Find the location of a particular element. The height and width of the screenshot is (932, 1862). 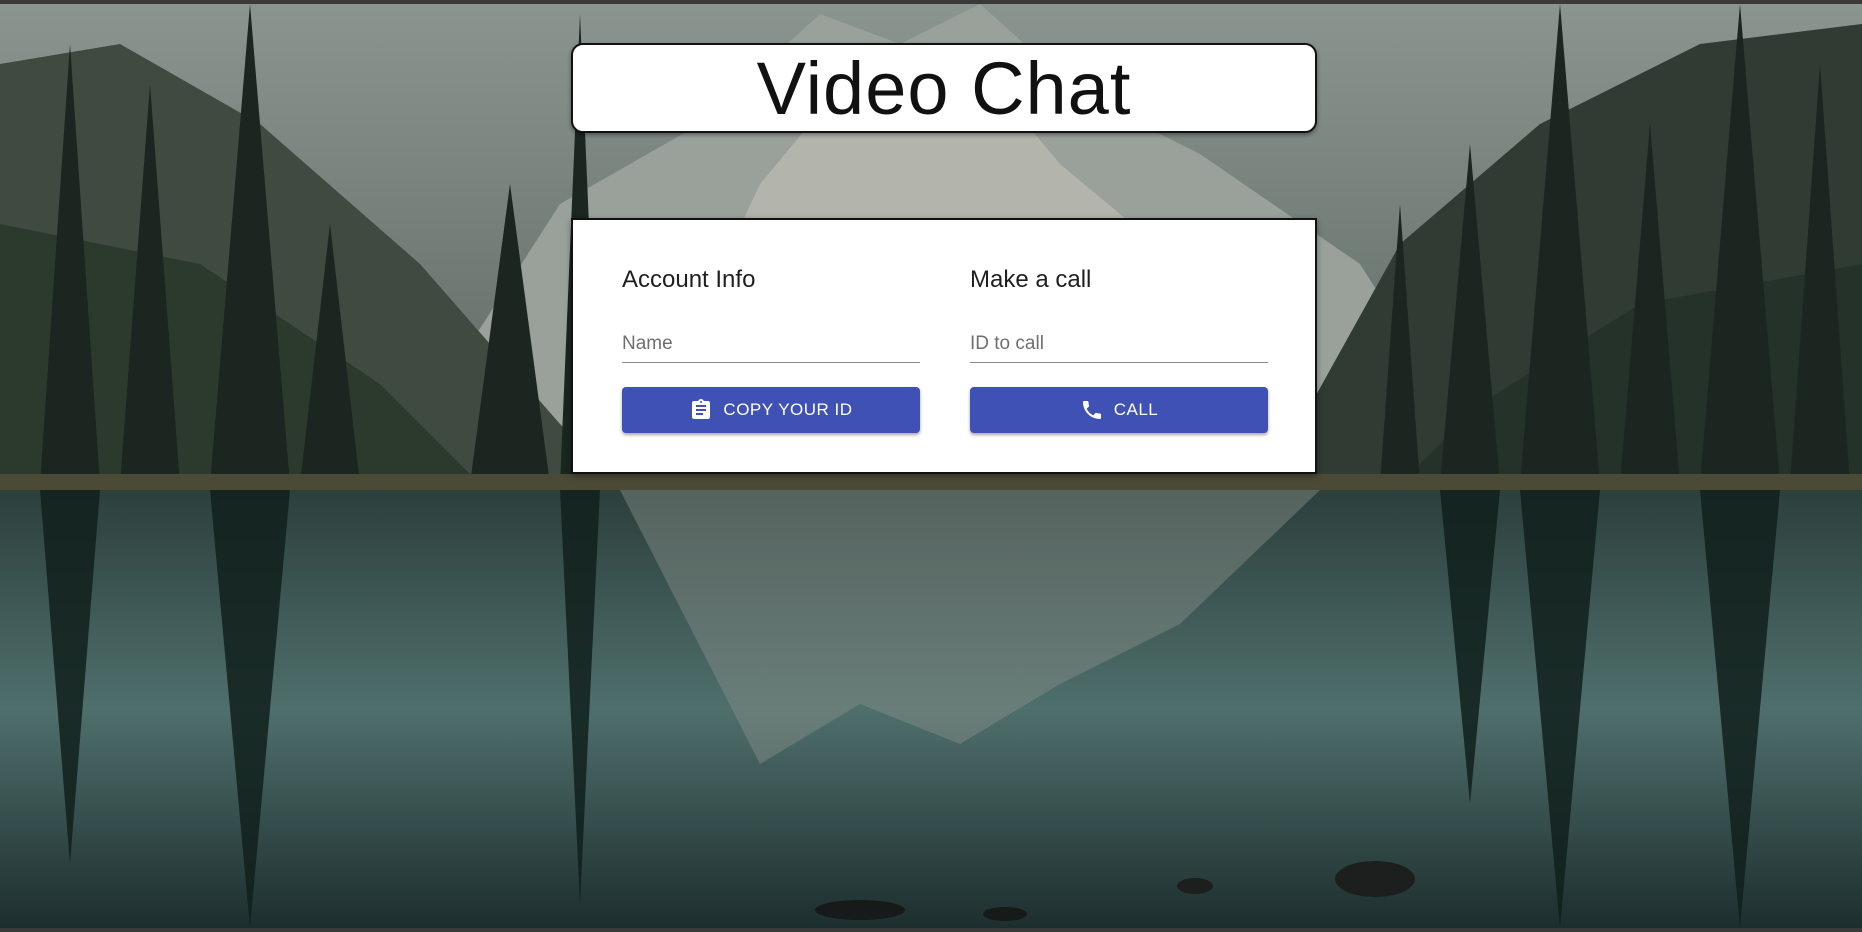

call-button: CALL is located at coordinates (1119, 410).